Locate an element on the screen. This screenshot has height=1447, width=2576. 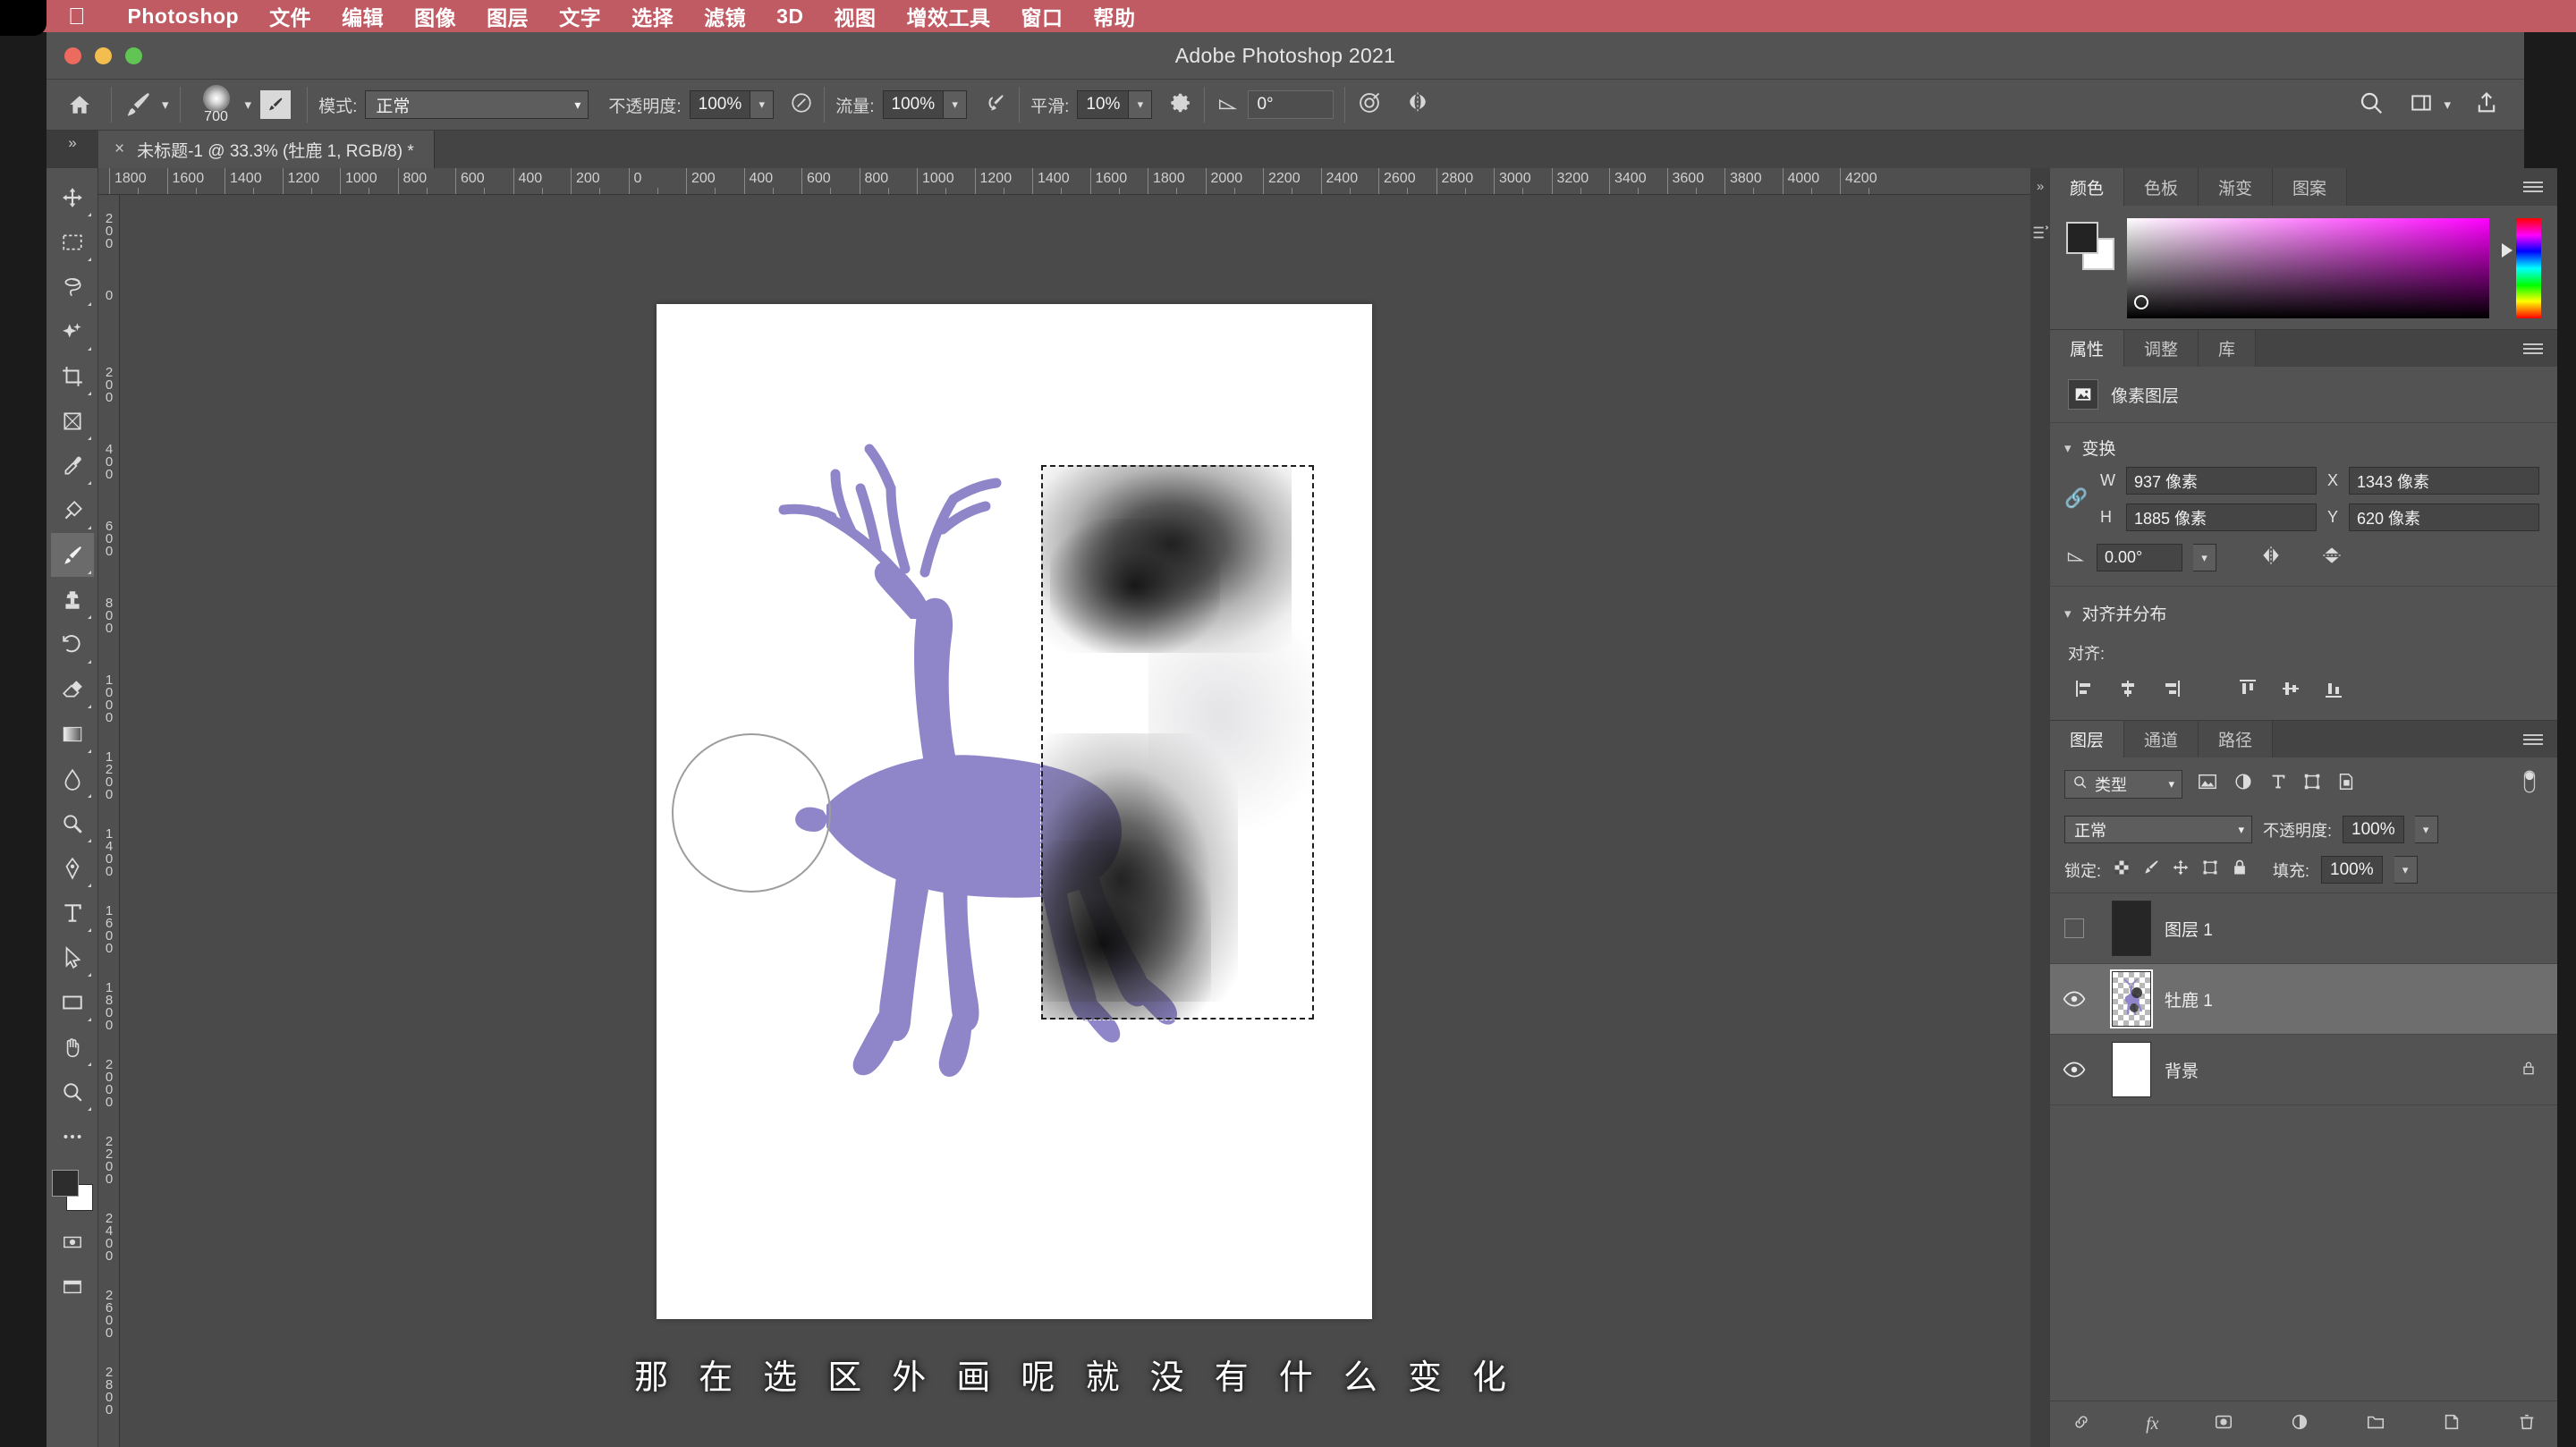
pressure-size-icon is located at coordinates (1369, 105).